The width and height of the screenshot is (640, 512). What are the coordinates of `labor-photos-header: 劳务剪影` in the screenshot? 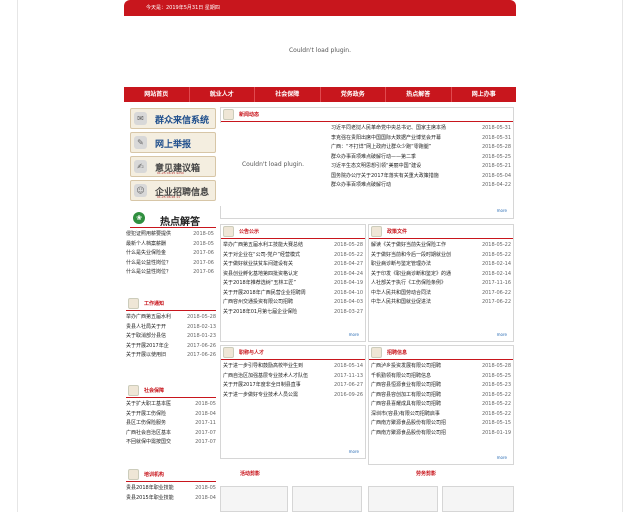 It's located at (426, 475).